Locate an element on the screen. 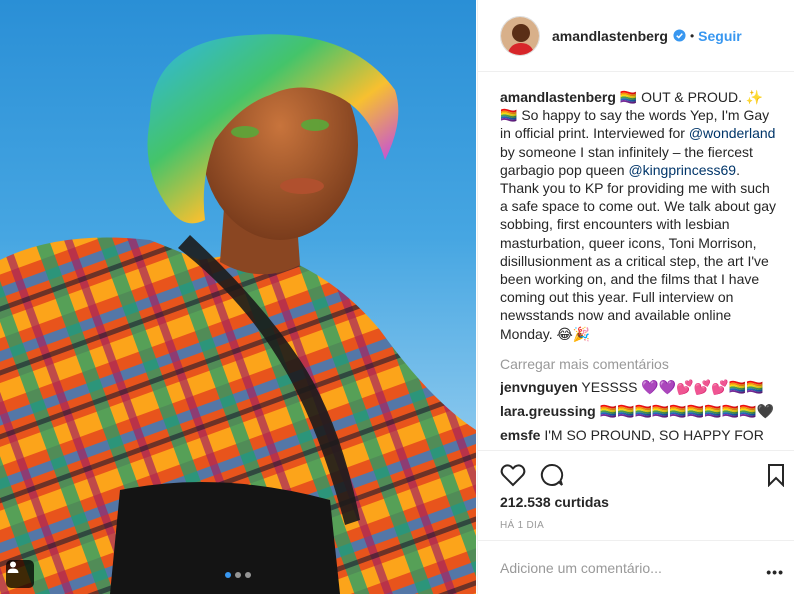 The image size is (794, 594). comment-username: jenvnguyen is located at coordinates (539, 387).